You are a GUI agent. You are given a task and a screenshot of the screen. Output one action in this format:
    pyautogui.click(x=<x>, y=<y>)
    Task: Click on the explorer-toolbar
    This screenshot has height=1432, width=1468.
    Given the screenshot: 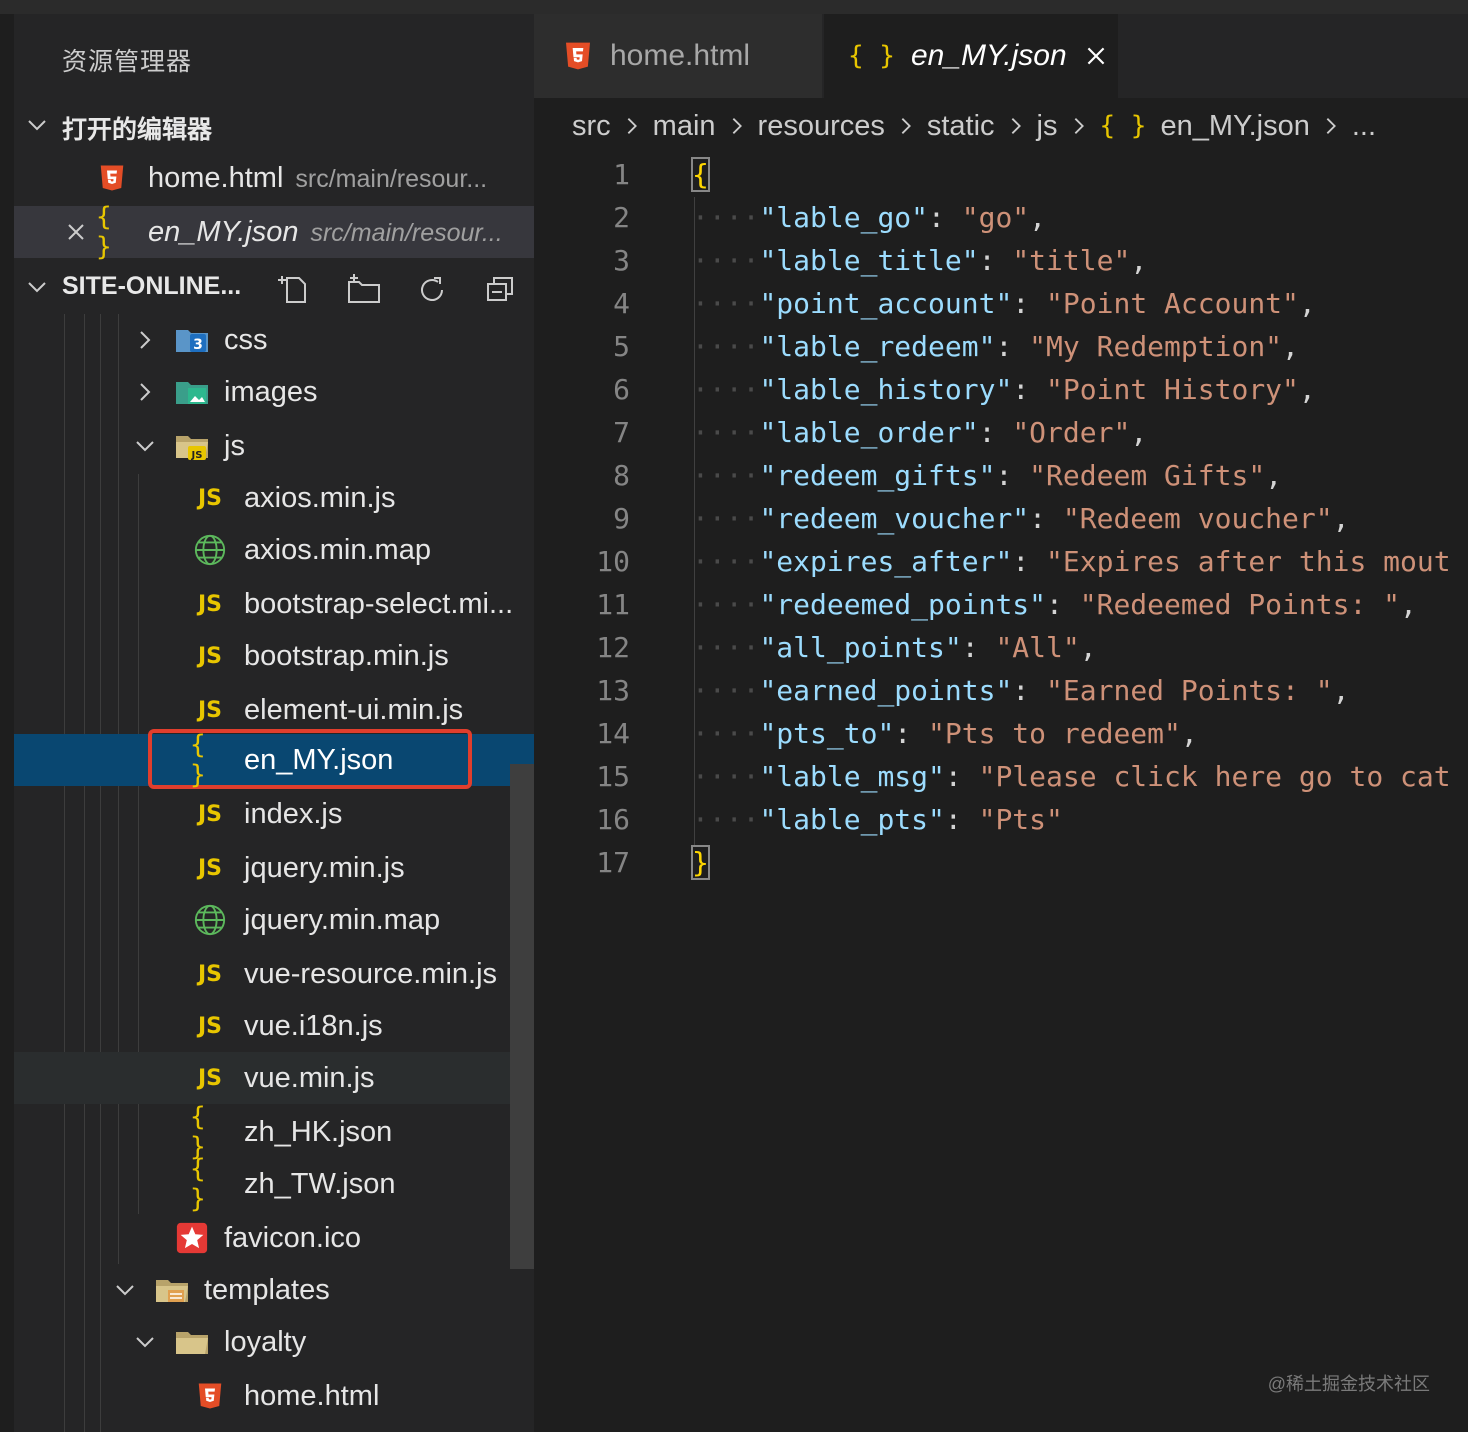 What is the action you would take?
    pyautogui.click(x=274, y=287)
    